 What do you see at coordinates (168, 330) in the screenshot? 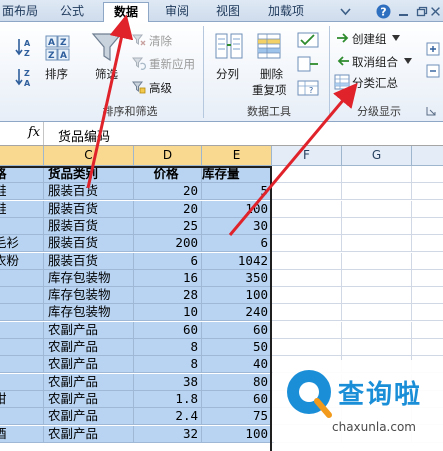
I see `cell-d-row-9: 60` at bounding box center [168, 330].